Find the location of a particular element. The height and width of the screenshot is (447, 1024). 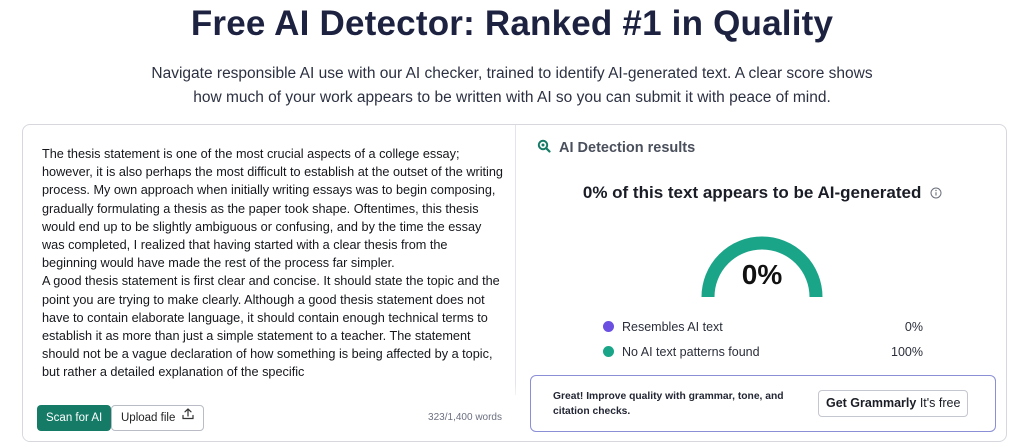

results-header: AI Detection results is located at coordinates (616, 148).